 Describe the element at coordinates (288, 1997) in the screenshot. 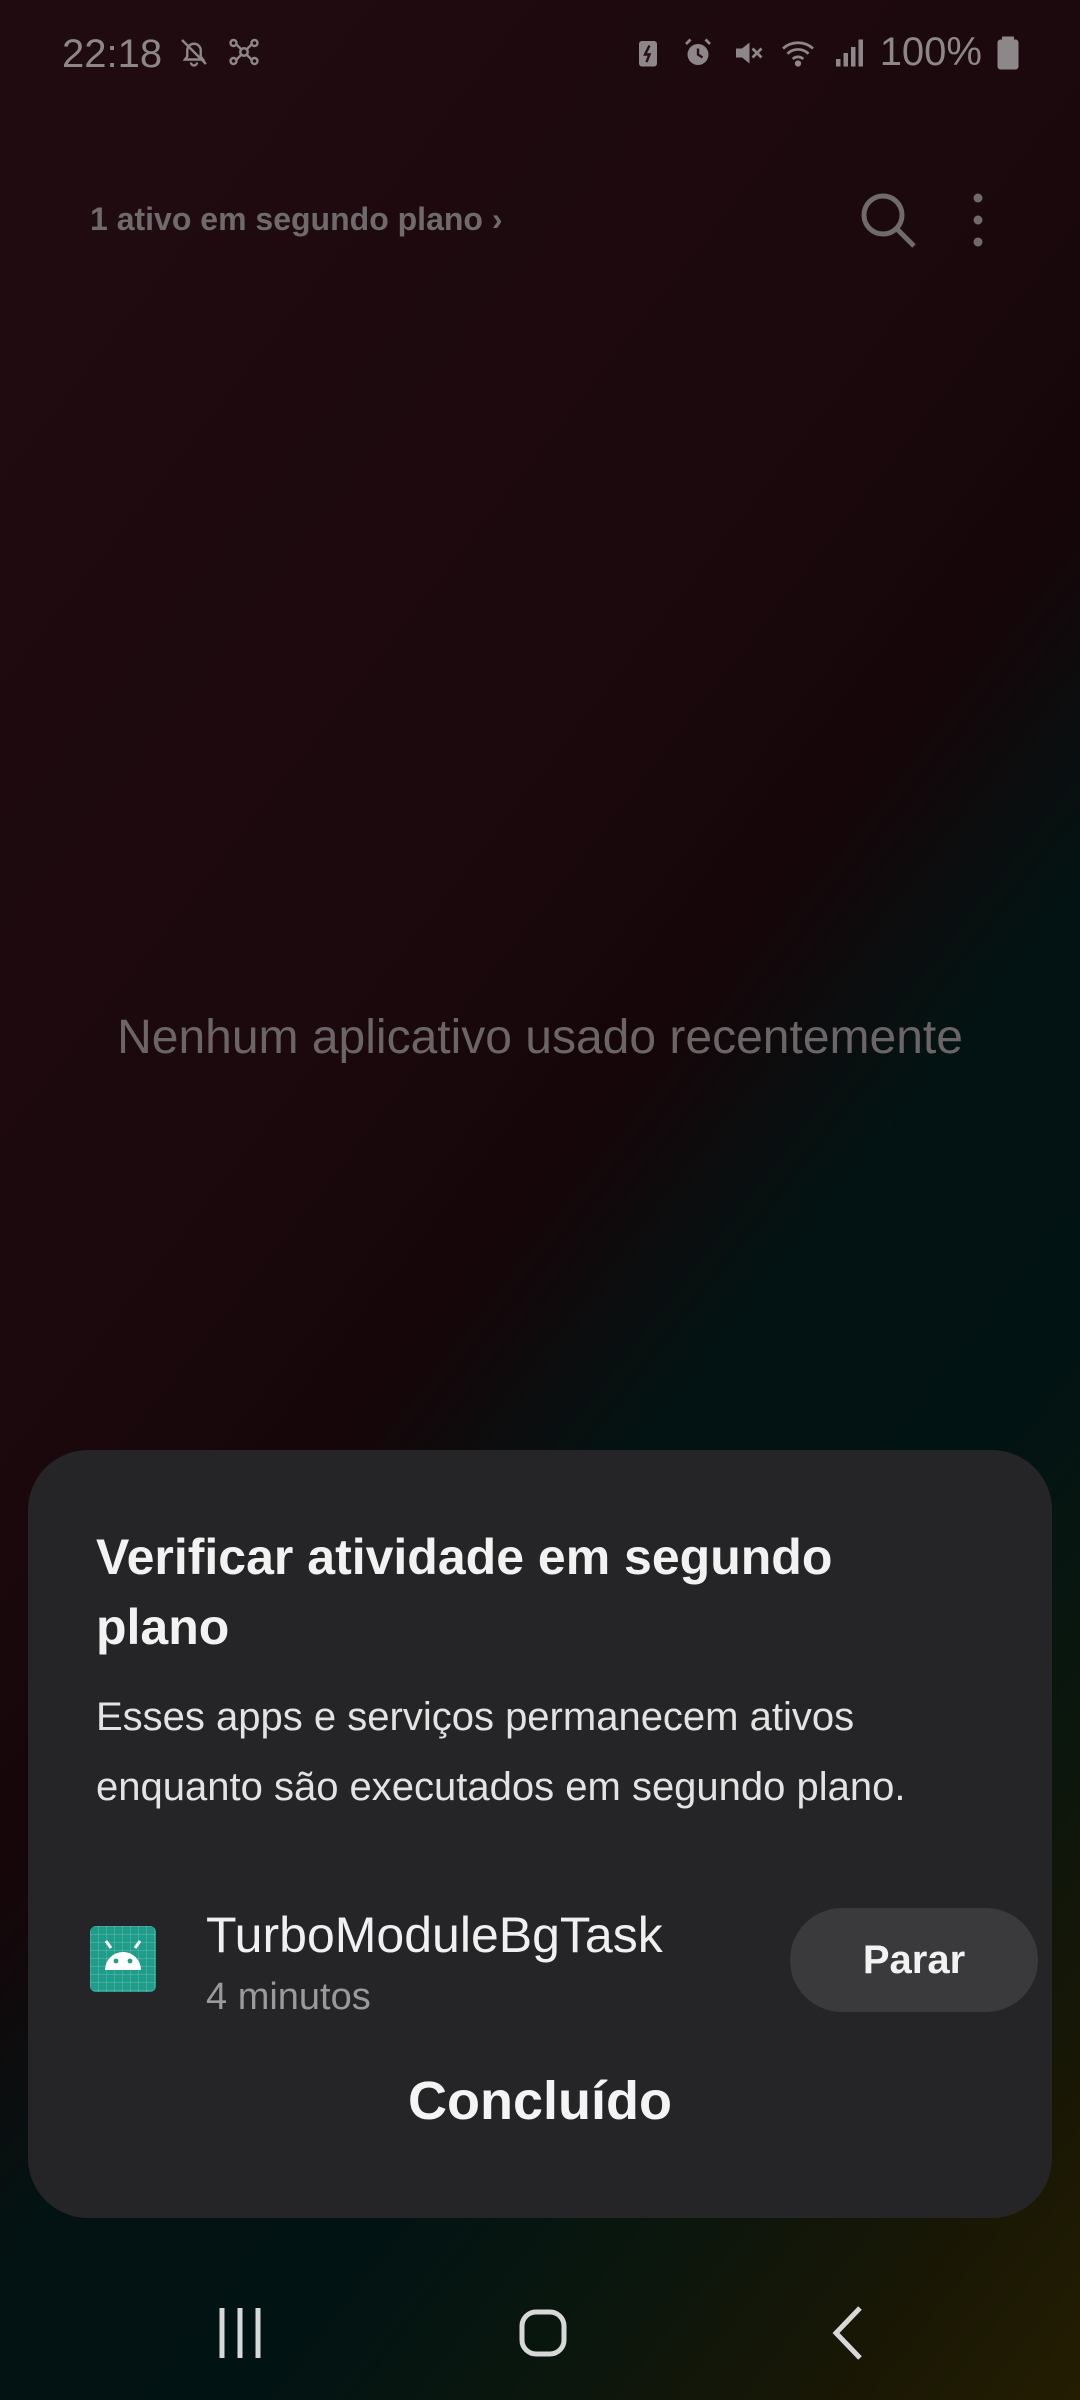

I see `app-duration: 4 minutos` at that location.